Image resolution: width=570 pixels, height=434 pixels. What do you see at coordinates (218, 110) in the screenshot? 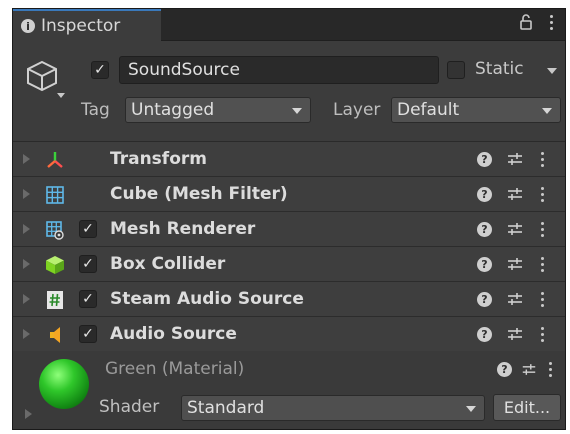
I see `tag-dropdown: Untagged` at bounding box center [218, 110].